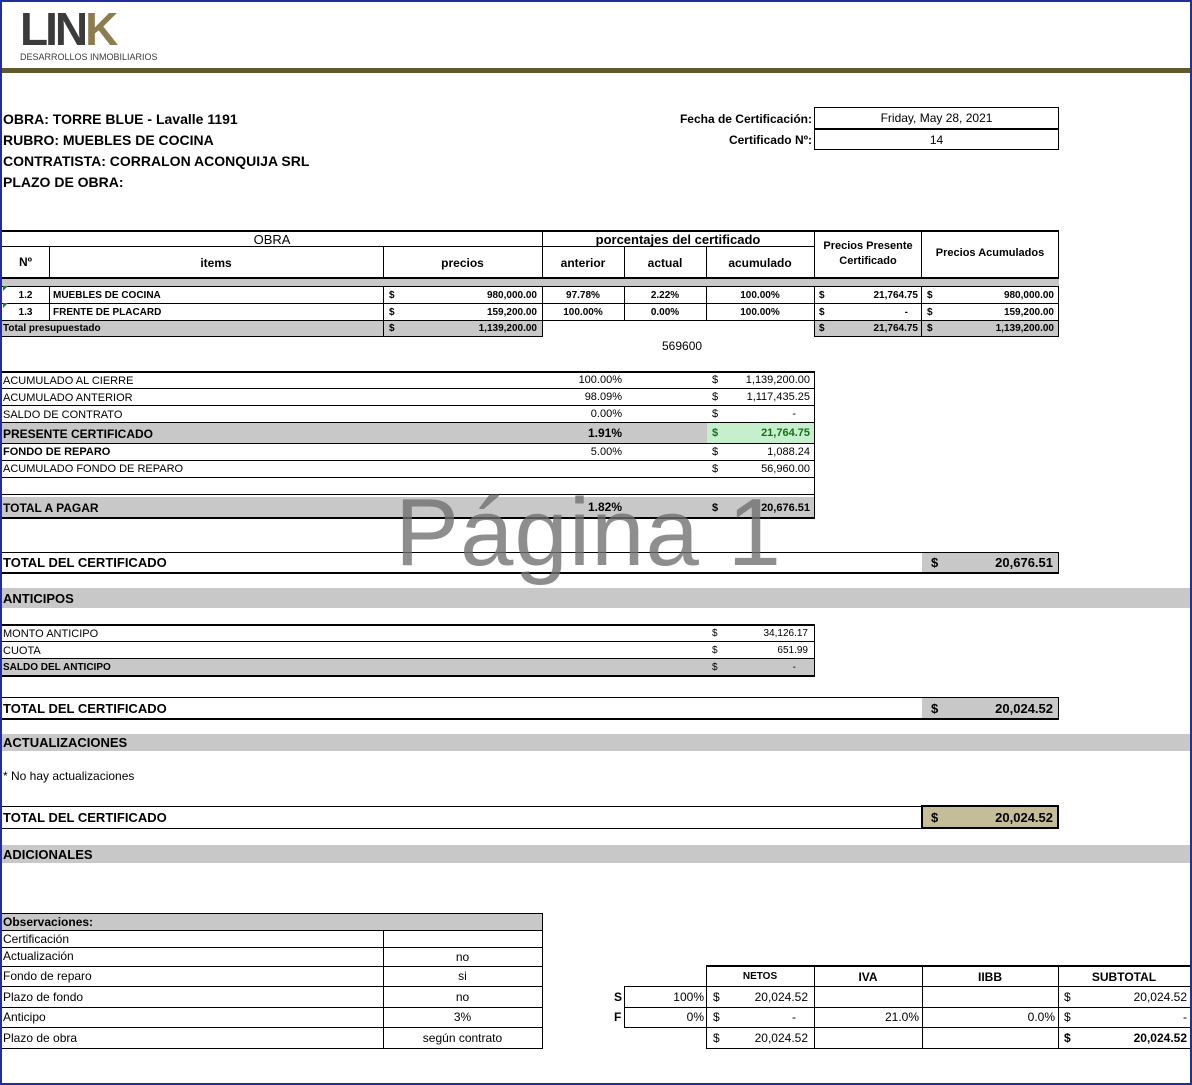 Image resolution: width=1192 pixels, height=1085 pixels. Describe the element at coordinates (47, 976) in the screenshot. I see `obs-label: Fondo de reparo` at that location.